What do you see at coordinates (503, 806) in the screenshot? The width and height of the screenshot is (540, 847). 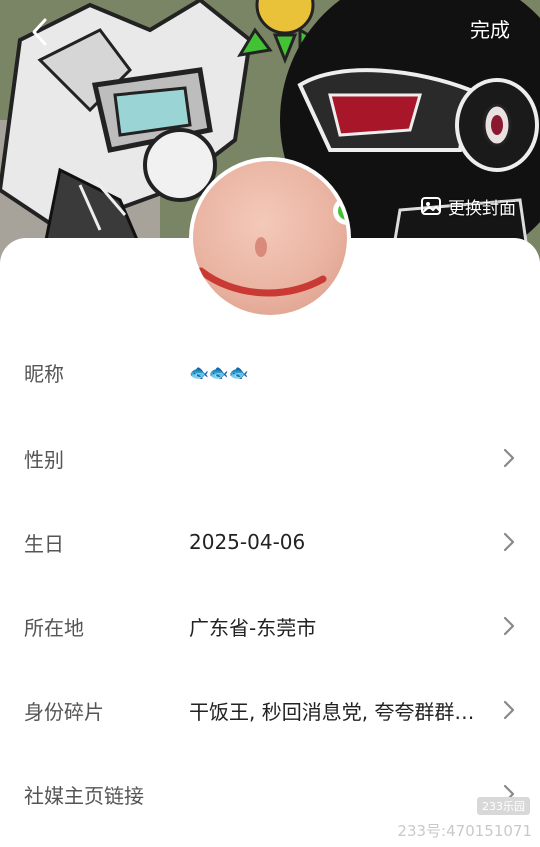 I see `watermark-badge: 233乐园` at bounding box center [503, 806].